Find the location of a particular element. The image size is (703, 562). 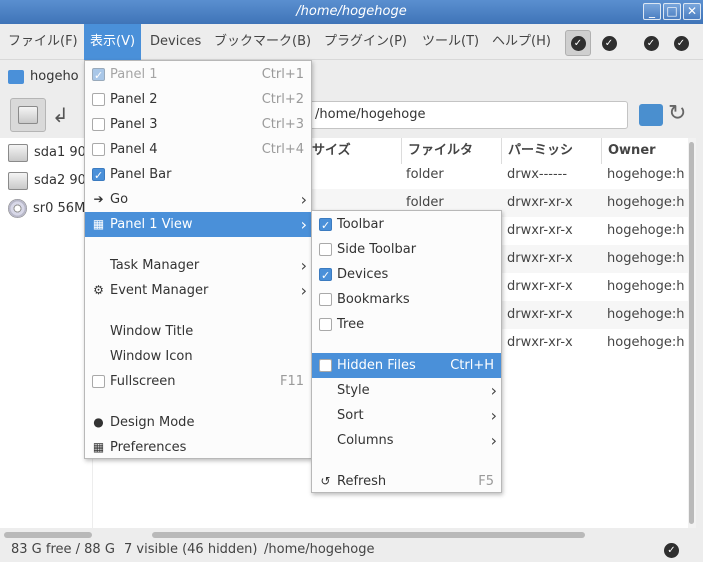

close-button: ✕ is located at coordinates (692, 11).